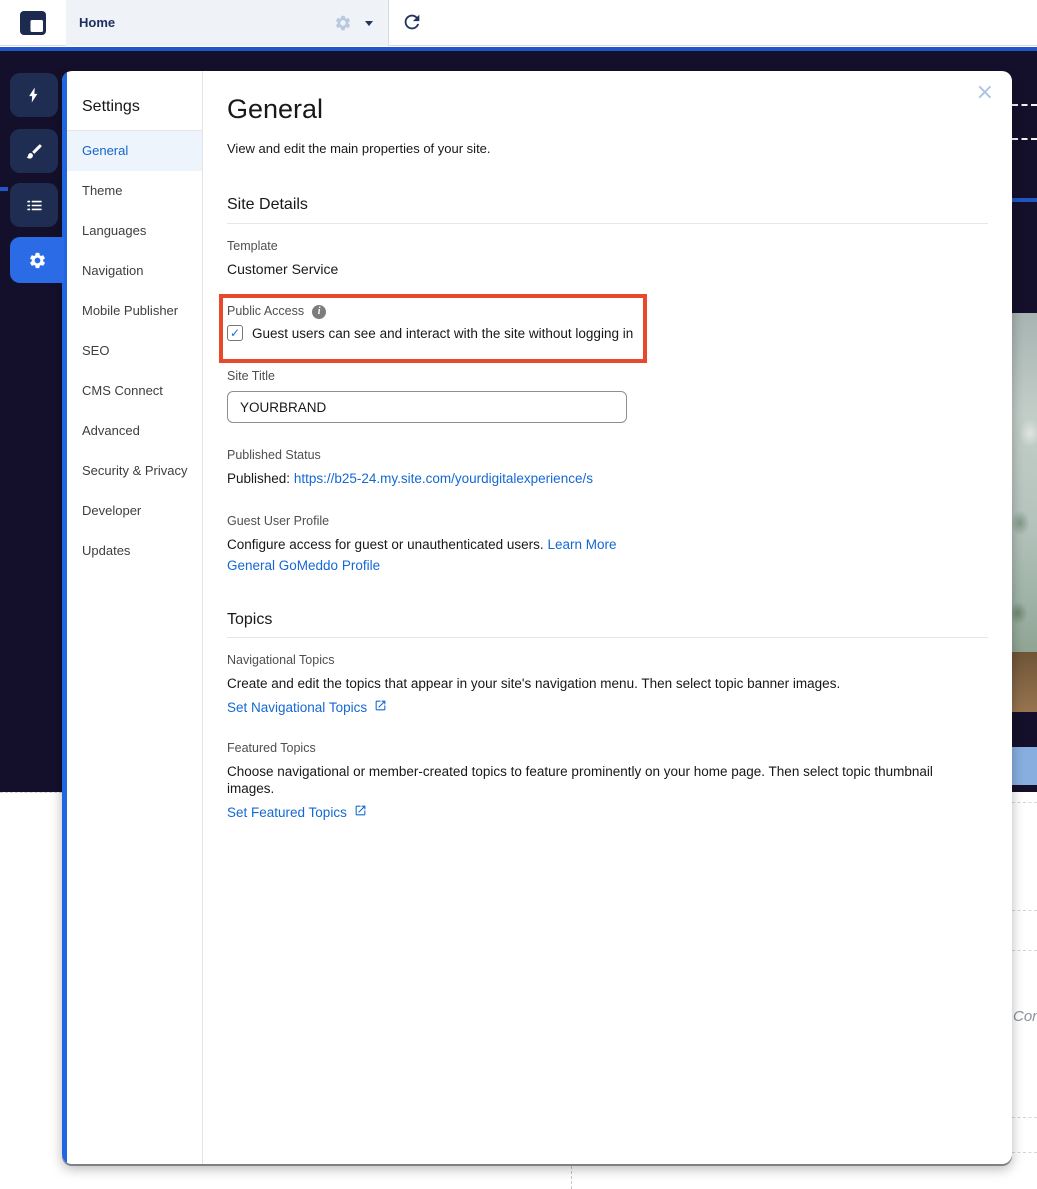 This screenshot has width=1037, height=1189. What do you see at coordinates (281, 660) in the screenshot?
I see `navigational-topics-label: Navigational Topics` at bounding box center [281, 660].